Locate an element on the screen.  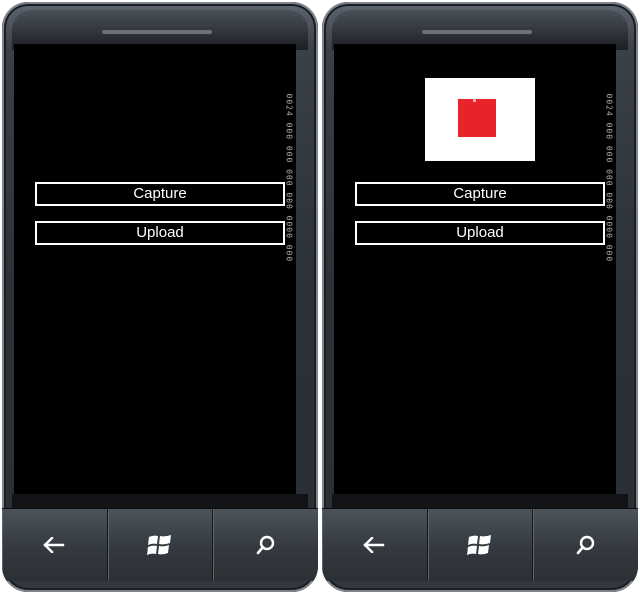
captured-image-preview is located at coordinates (480, 119).